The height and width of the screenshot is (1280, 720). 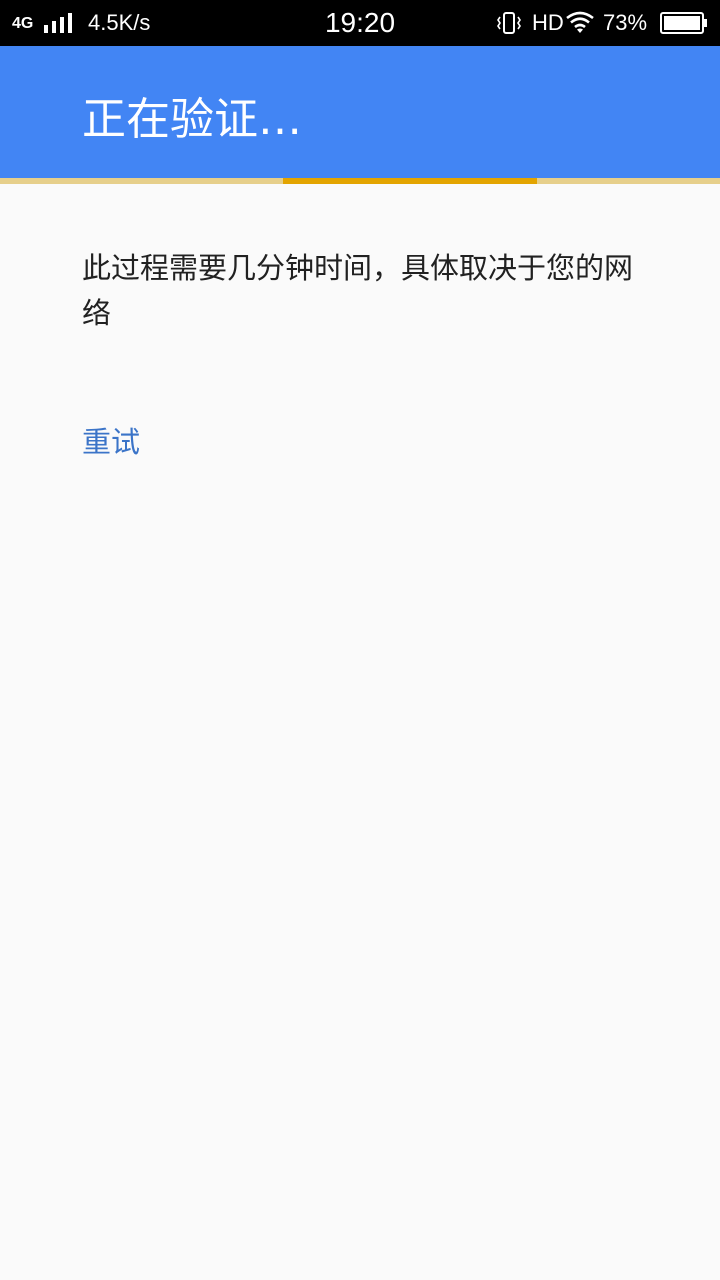 I want to click on verification-message: 此过程需要几分钟时间，具体取决于您的网络, so click(x=358, y=290).